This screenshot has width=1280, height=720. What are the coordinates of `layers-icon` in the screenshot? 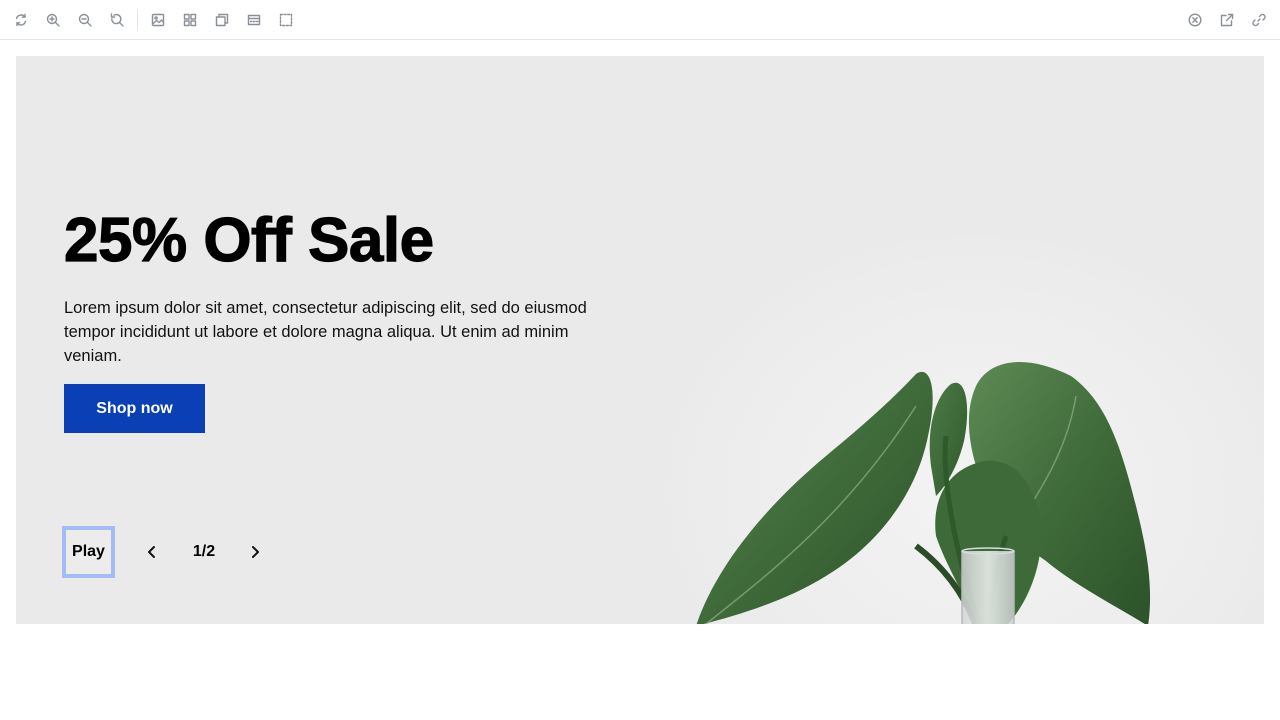 It's located at (222, 20).